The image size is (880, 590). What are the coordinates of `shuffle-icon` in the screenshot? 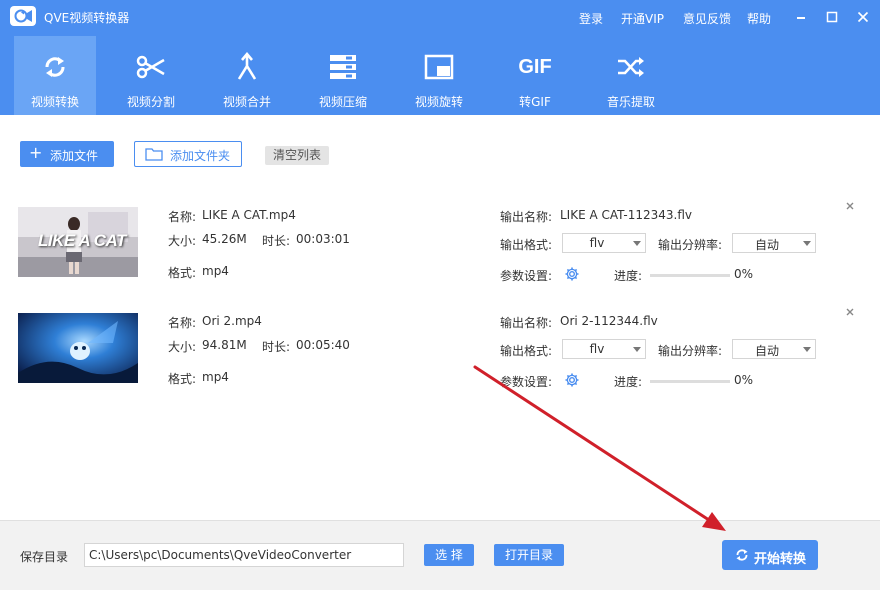 It's located at (631, 67).